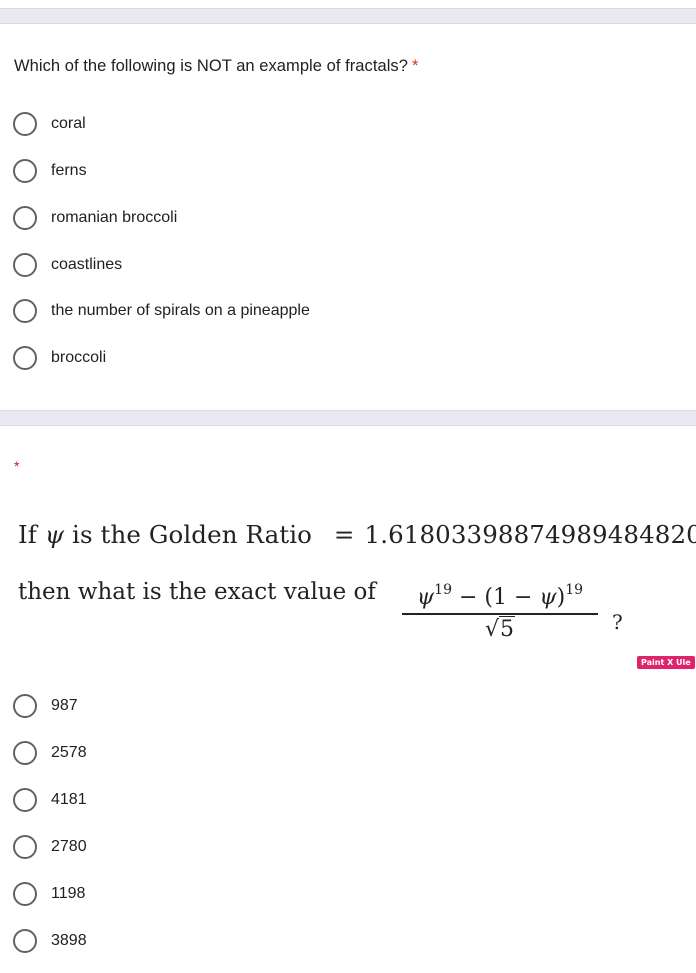 The image size is (696, 973). What do you see at coordinates (561, 597) in the screenshot?
I see `math-text: )` at bounding box center [561, 597].